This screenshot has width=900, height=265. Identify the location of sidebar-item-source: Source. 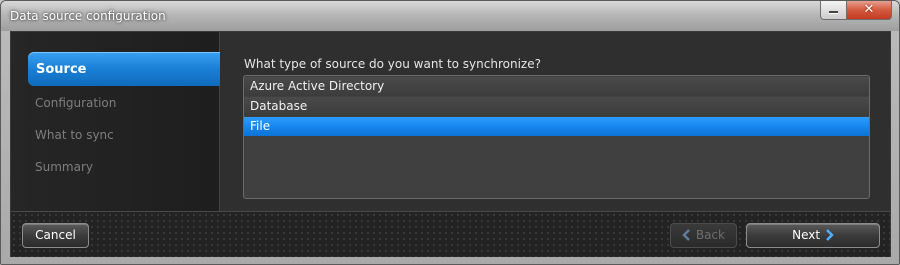
(137, 69).